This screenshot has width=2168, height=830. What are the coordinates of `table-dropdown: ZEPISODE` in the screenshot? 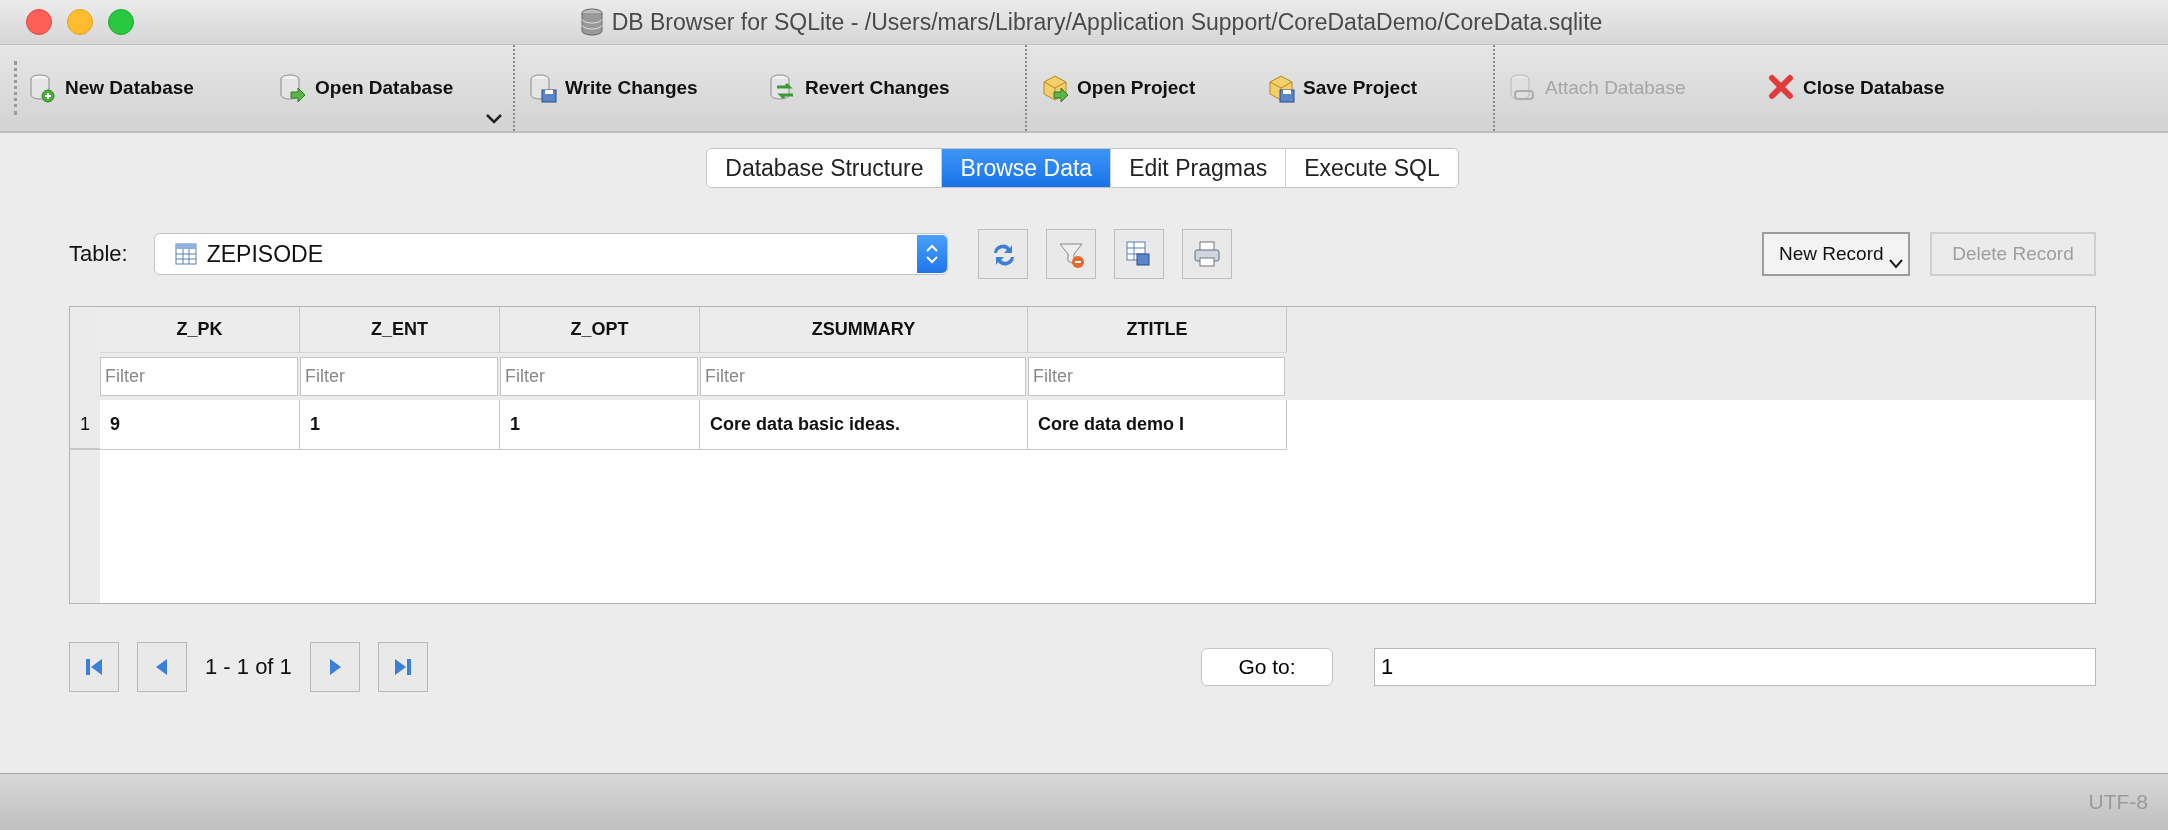 It's located at (550, 254).